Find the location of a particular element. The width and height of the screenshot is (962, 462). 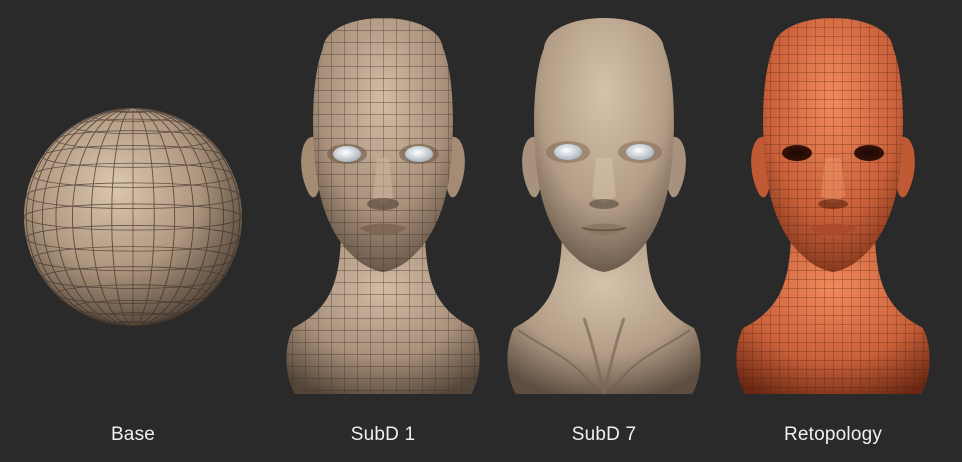

label-subd1: SubD 1 is located at coordinates (383, 434).